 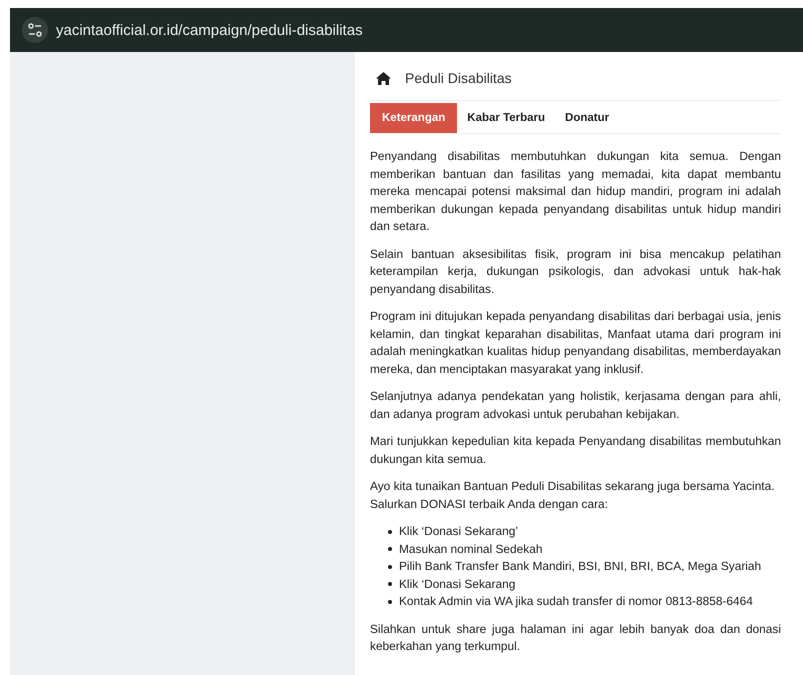 What do you see at coordinates (575, 637) in the screenshot?
I see `paragraph: Silahkan untuk share juga halaman ini agar lebih banyak doa dan donasi keberkahan yang terkumpul.` at bounding box center [575, 637].